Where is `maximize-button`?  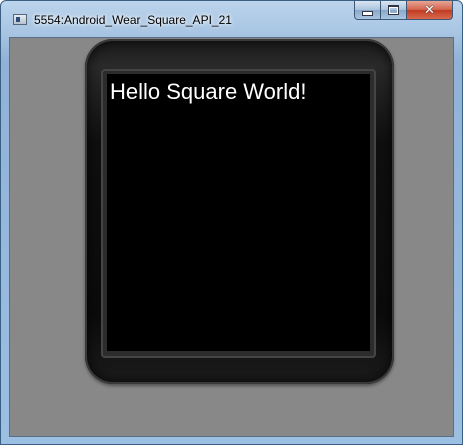
maximize-button is located at coordinates (394, 10).